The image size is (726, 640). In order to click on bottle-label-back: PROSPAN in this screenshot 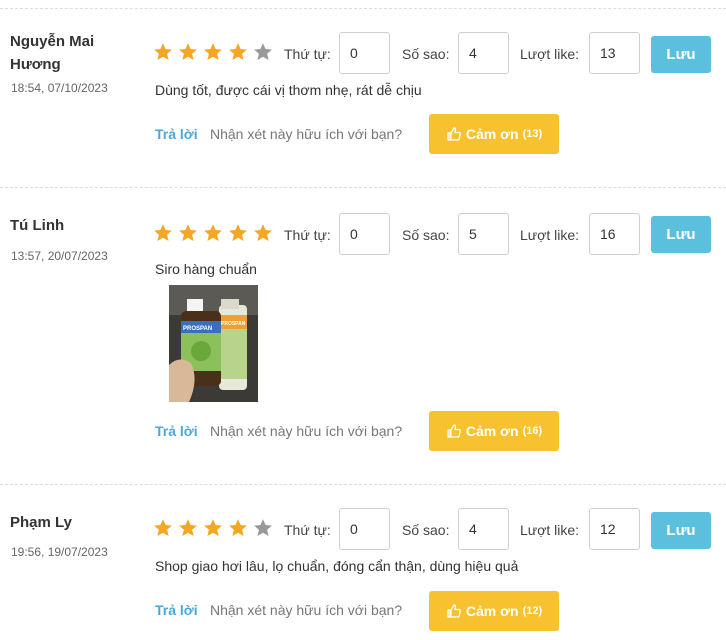, I will do `click(233, 324)`.